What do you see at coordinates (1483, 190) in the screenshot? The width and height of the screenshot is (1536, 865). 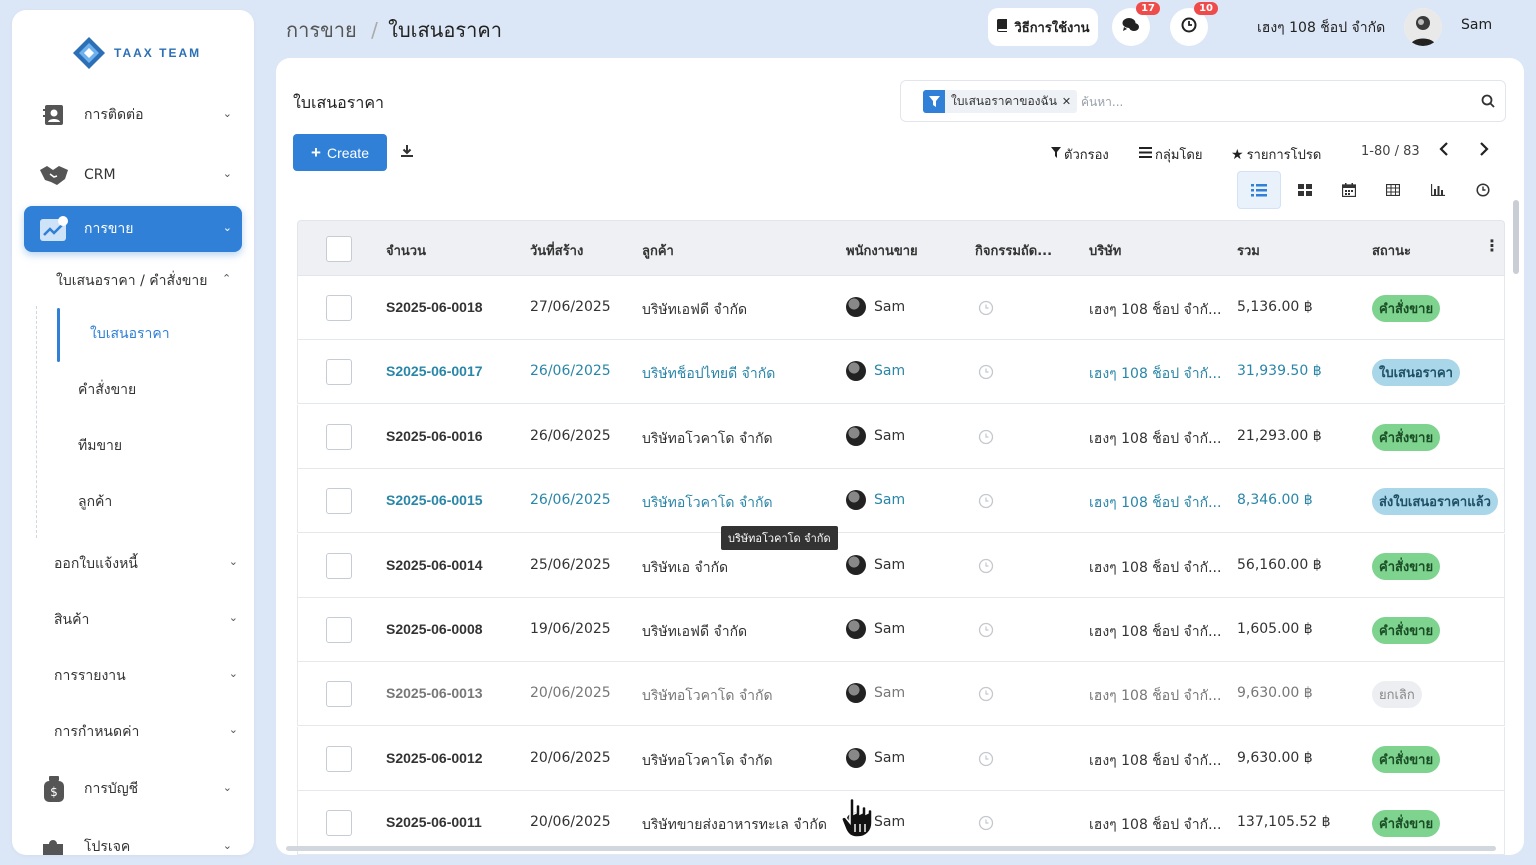 I see `activity-view-icon` at bounding box center [1483, 190].